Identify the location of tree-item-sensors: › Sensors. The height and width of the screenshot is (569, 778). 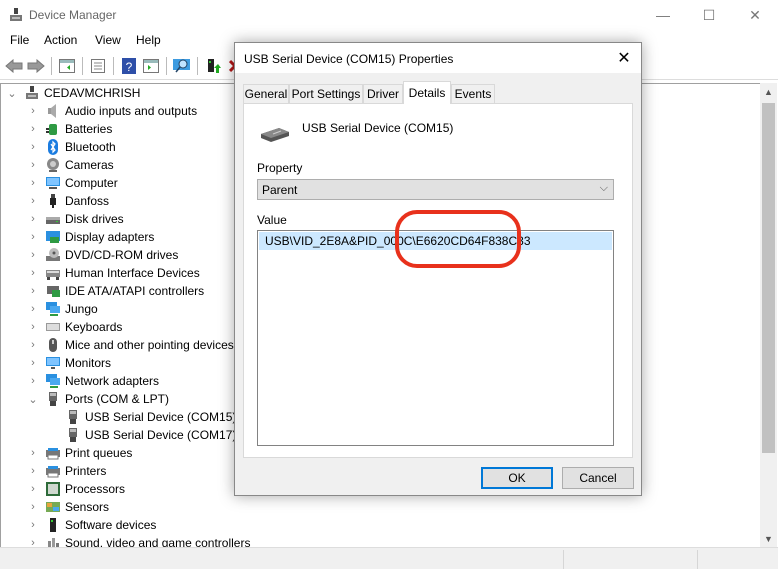
(68, 507).